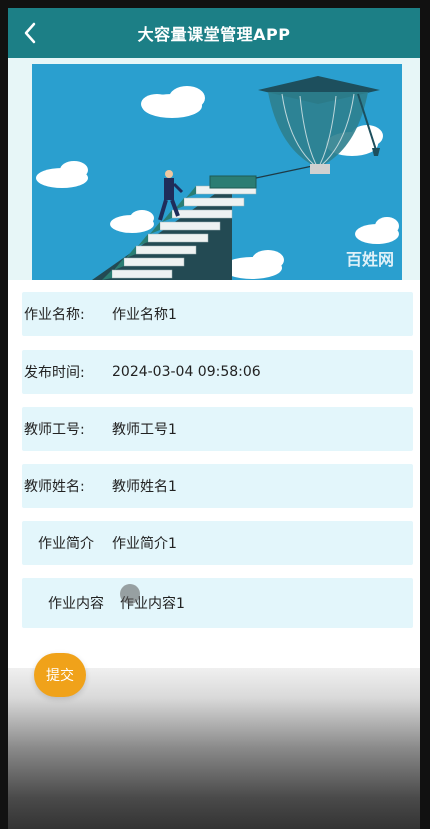 The width and height of the screenshot is (430, 829). Describe the element at coordinates (217, 486) in the screenshot. I see `field-teacher-name: 教师姓名: 教师姓名1` at that location.